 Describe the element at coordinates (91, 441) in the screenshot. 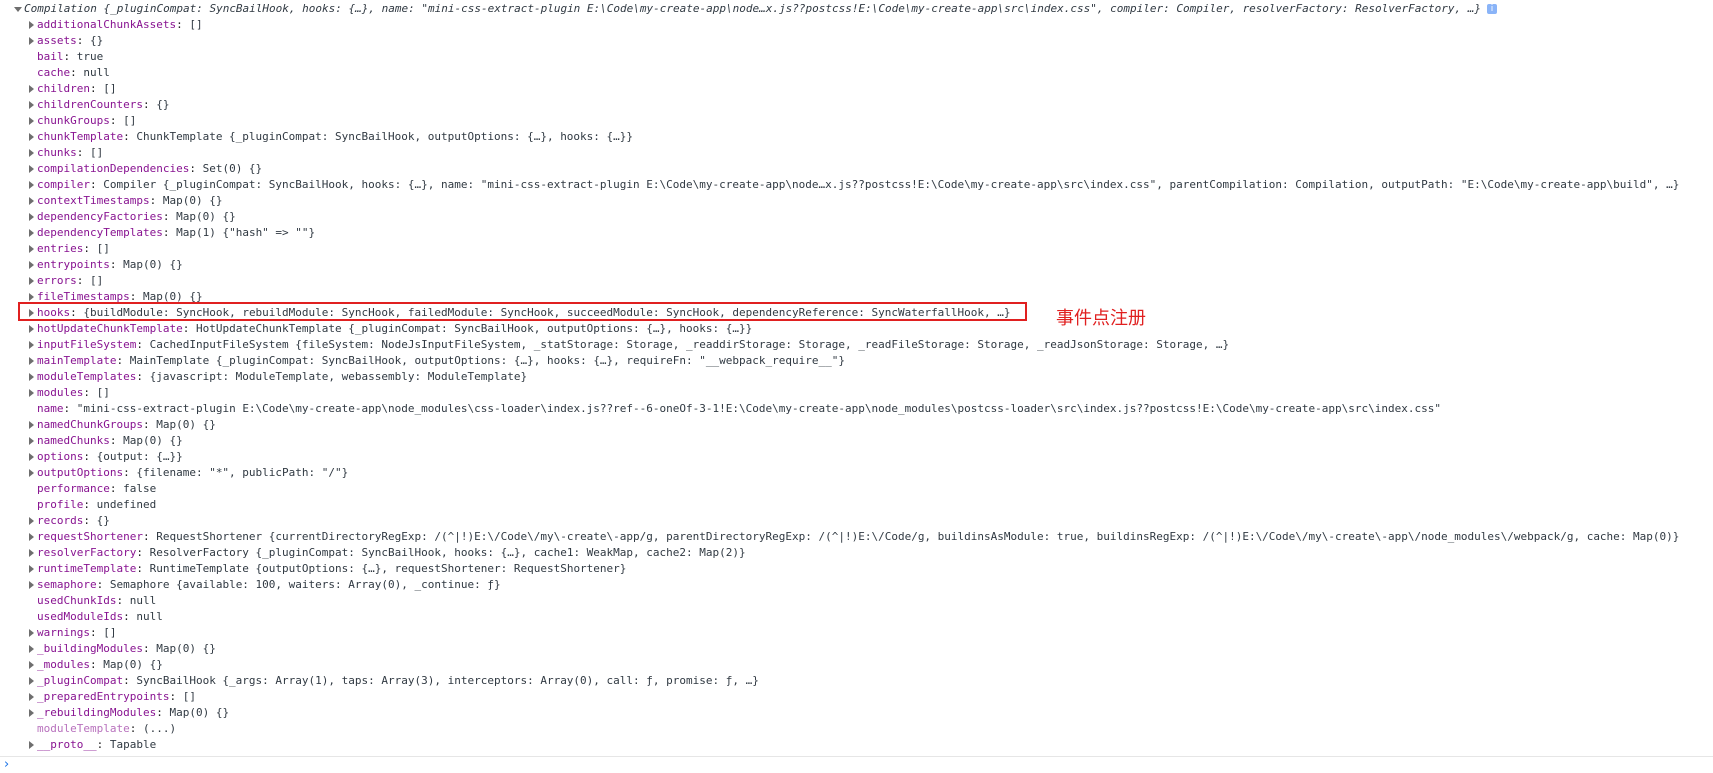

I see `property-row-namedchunks: namedChunks: Map(0) {}` at that location.